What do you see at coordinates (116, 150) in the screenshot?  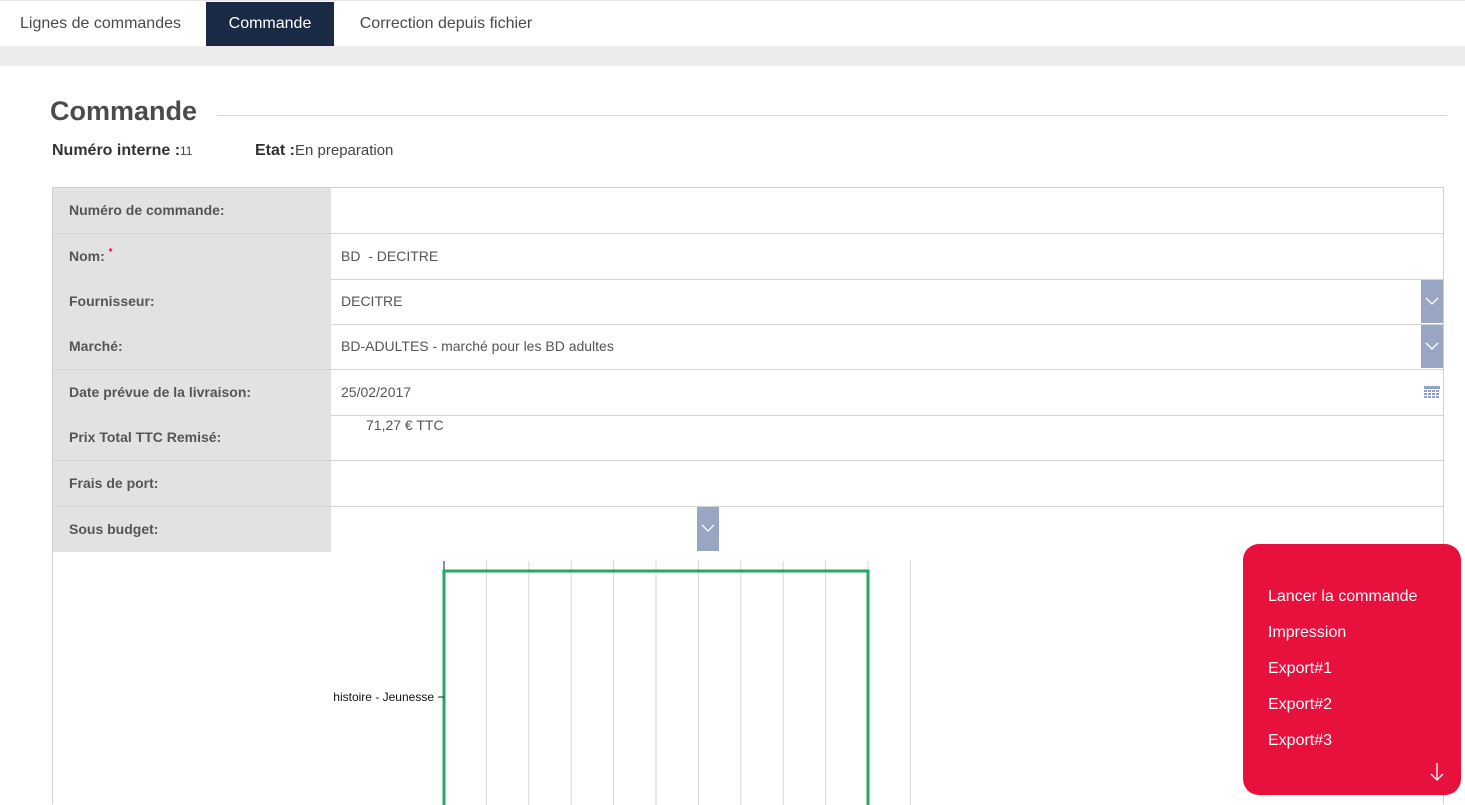 I see `numero-interne-label: Numéro interne :` at bounding box center [116, 150].